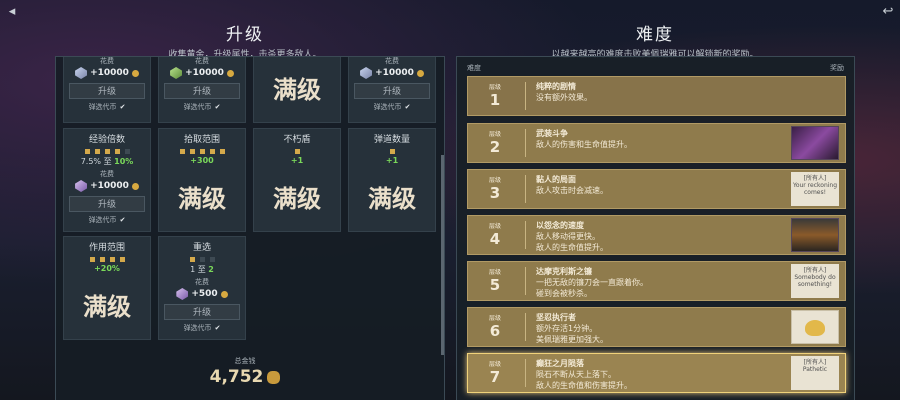  I want to click on upgrade-title: 升级, so click(245, 35).